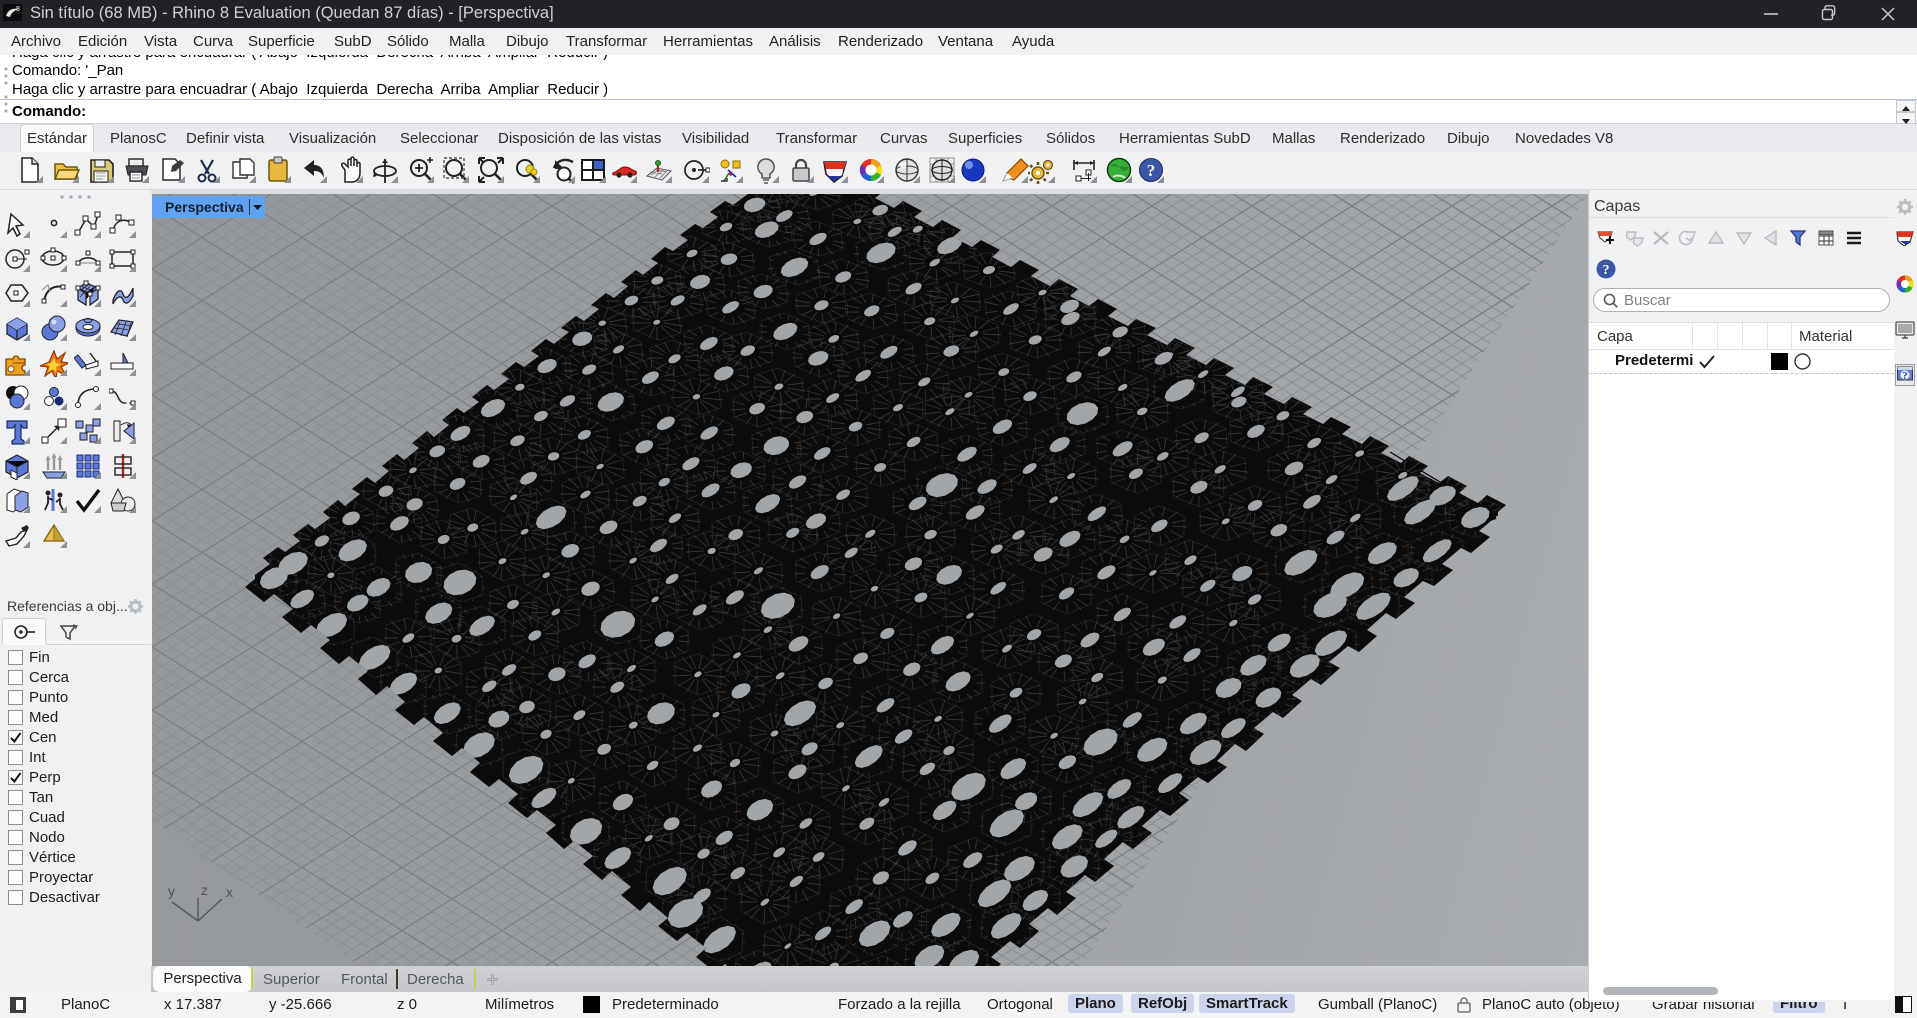  Describe the element at coordinates (171, 891) in the screenshot. I see `svg-text: y` at that location.